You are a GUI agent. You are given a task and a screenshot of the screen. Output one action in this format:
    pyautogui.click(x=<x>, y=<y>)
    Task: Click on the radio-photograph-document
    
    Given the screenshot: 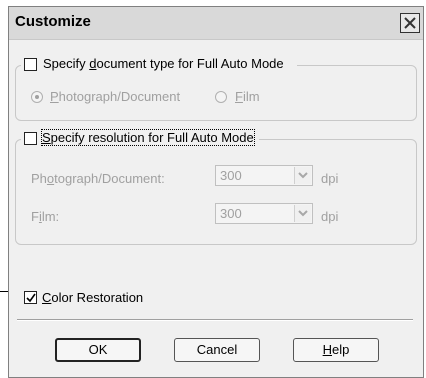 What is the action you would take?
    pyautogui.click(x=37, y=97)
    